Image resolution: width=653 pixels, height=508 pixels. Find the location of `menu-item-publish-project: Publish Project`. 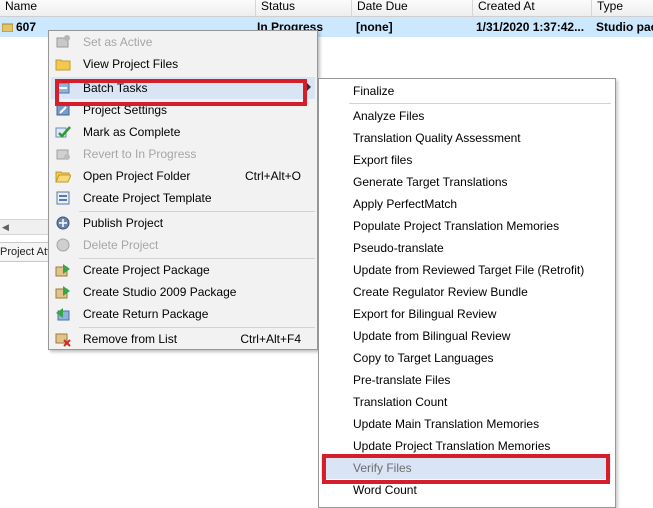

menu-item-publish-project: Publish Project is located at coordinates (183, 223).